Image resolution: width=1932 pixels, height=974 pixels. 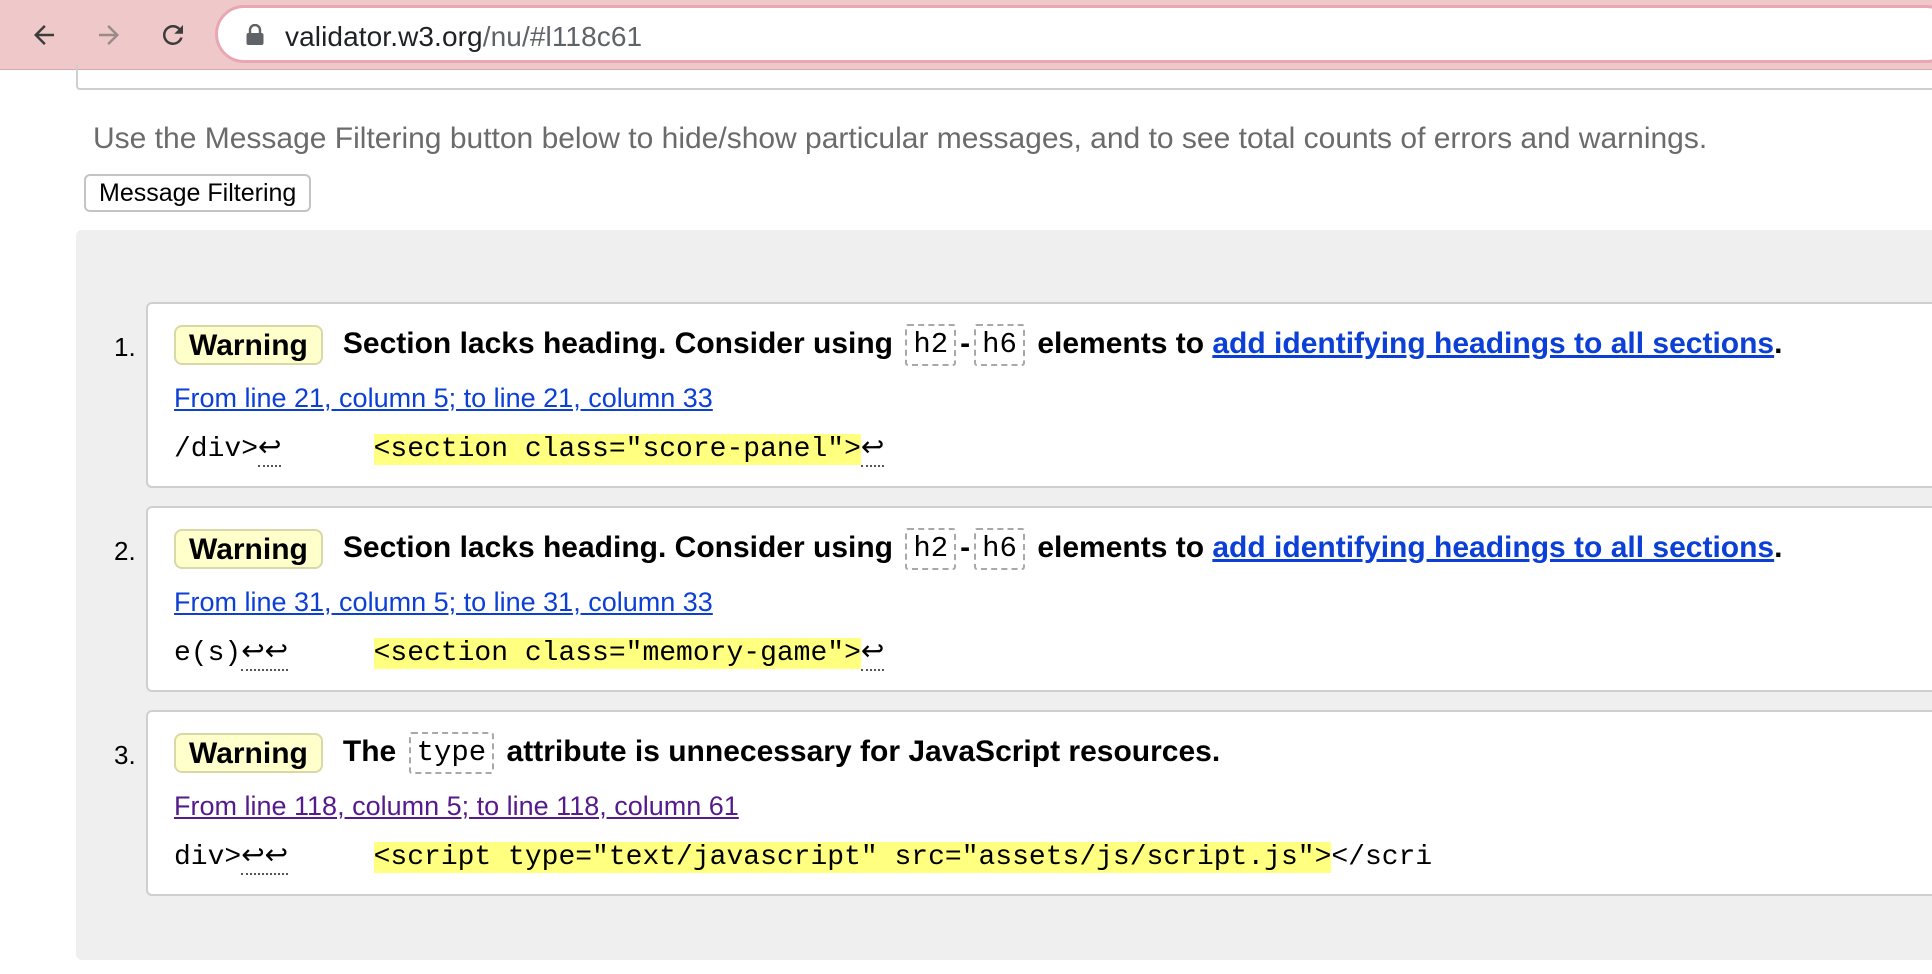 What do you see at coordinates (1382, 857) in the screenshot?
I see `extract-after: </scri` at bounding box center [1382, 857].